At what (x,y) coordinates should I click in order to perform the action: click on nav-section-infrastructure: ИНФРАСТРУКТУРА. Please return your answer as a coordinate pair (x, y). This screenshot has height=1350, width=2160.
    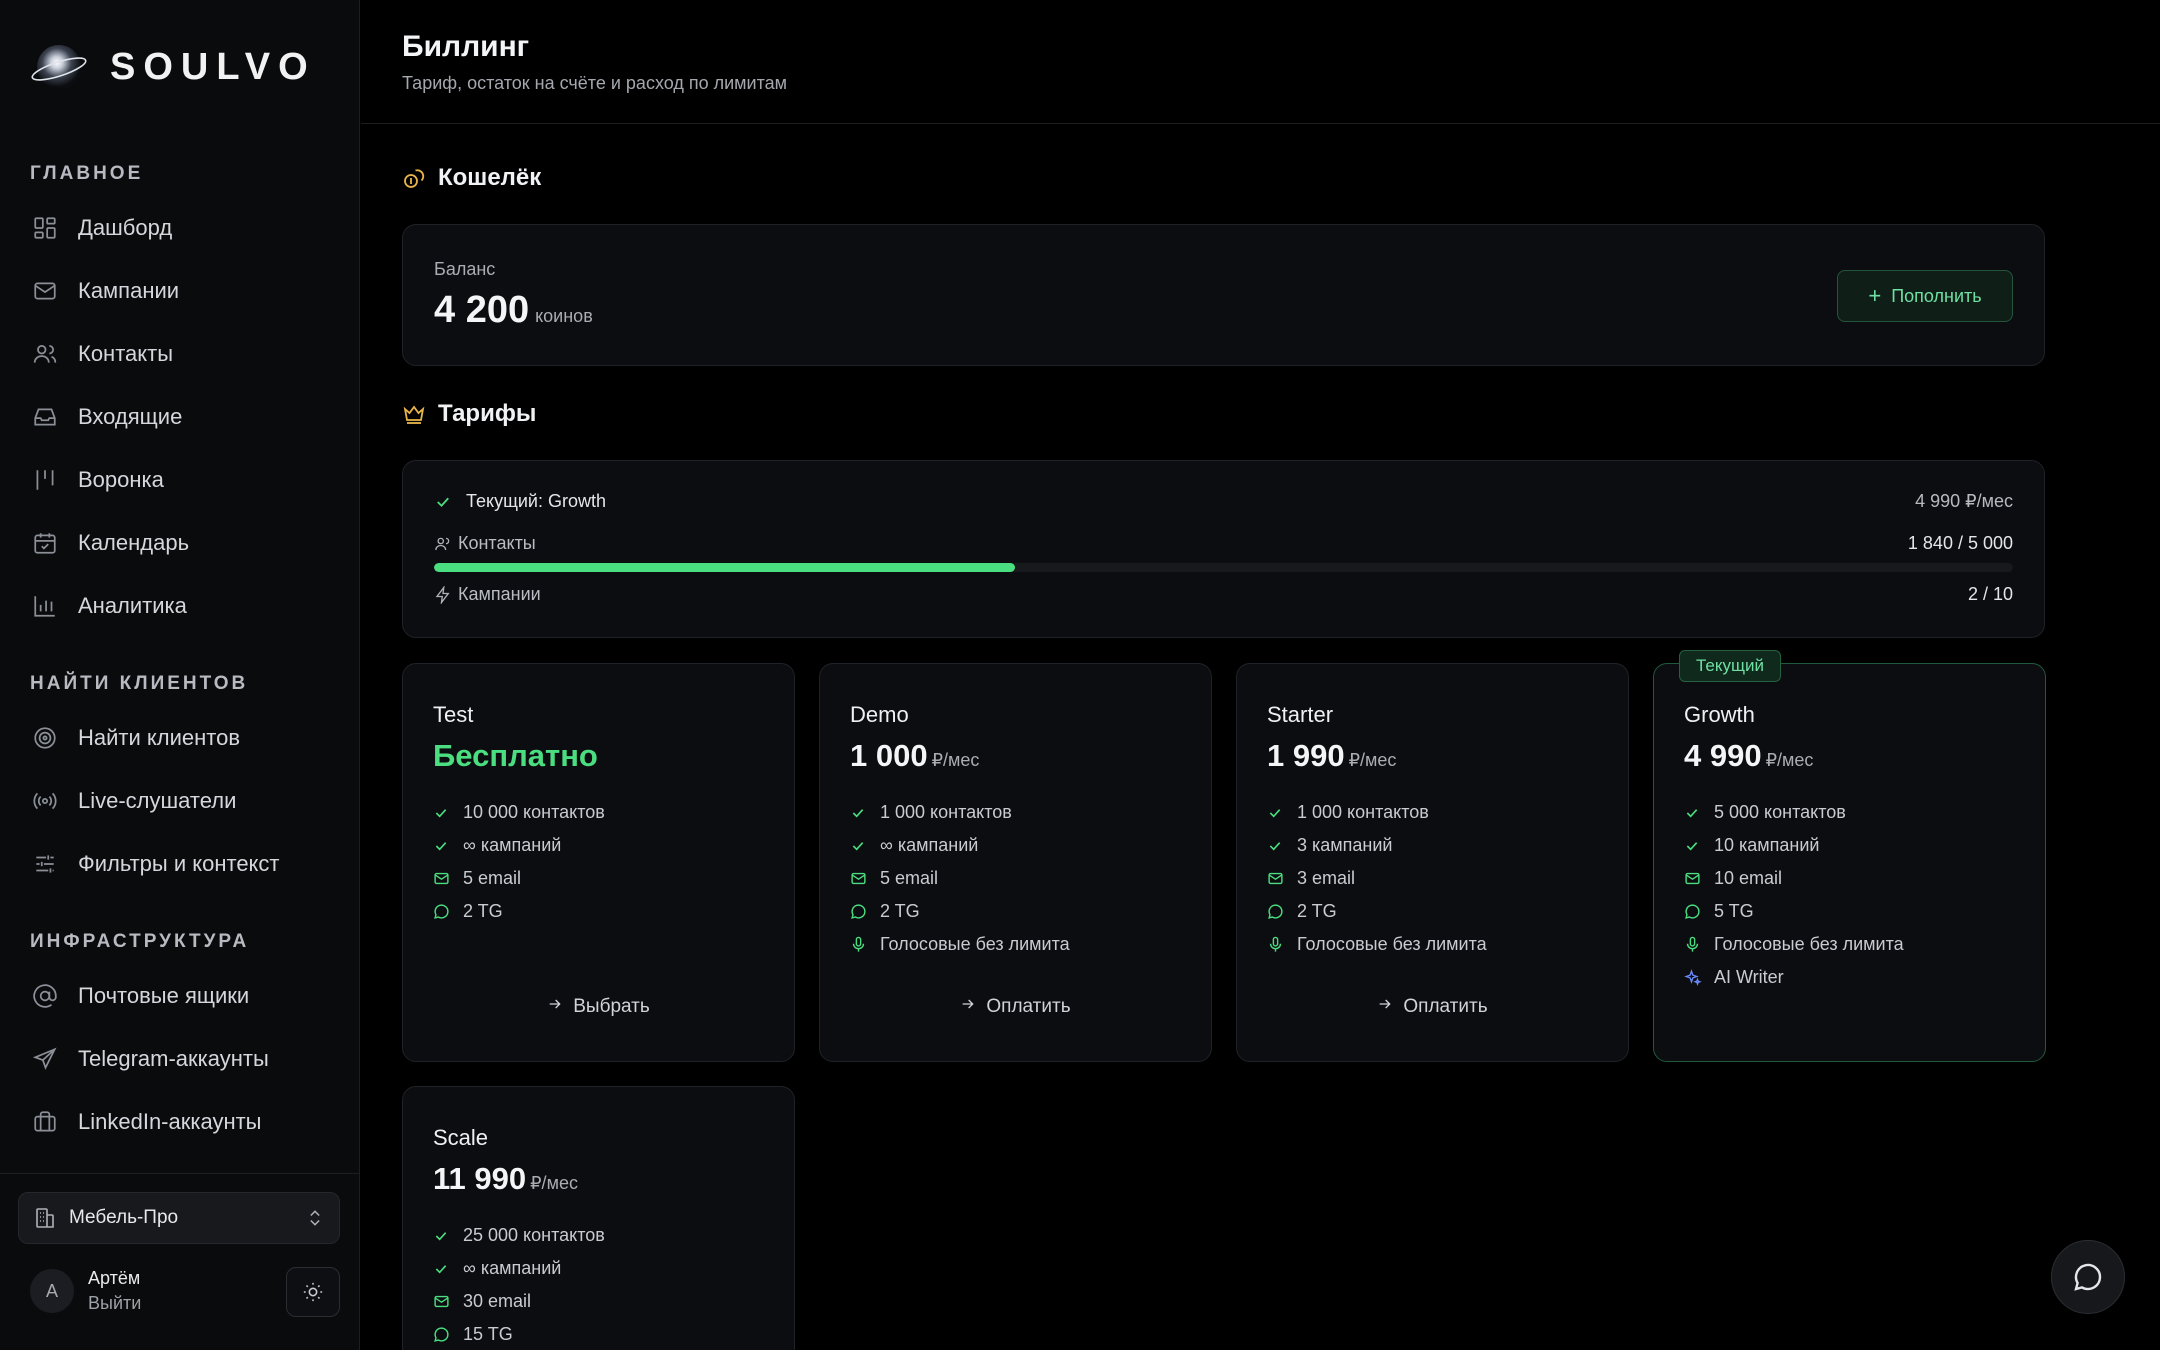
    Looking at the image, I should click on (140, 941).